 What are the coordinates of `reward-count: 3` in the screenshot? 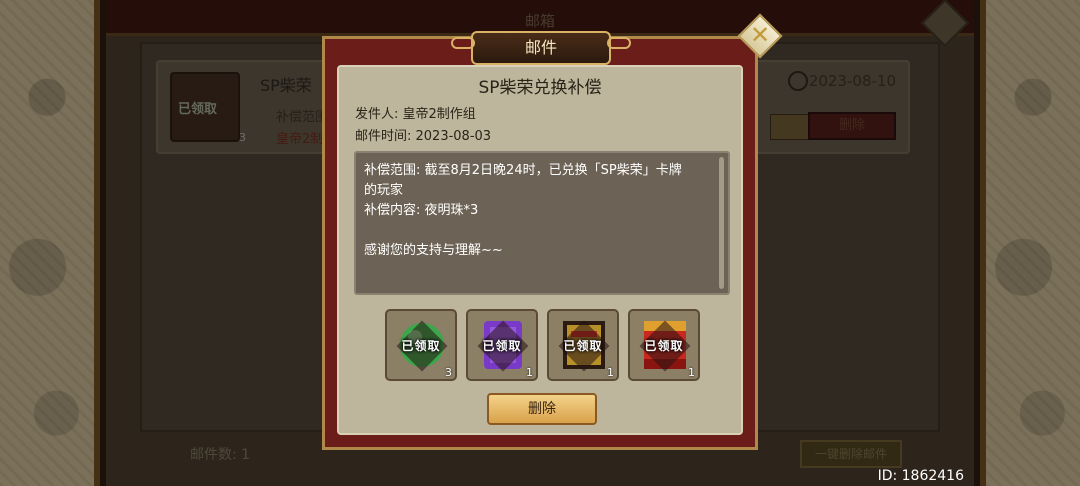 It's located at (448, 372).